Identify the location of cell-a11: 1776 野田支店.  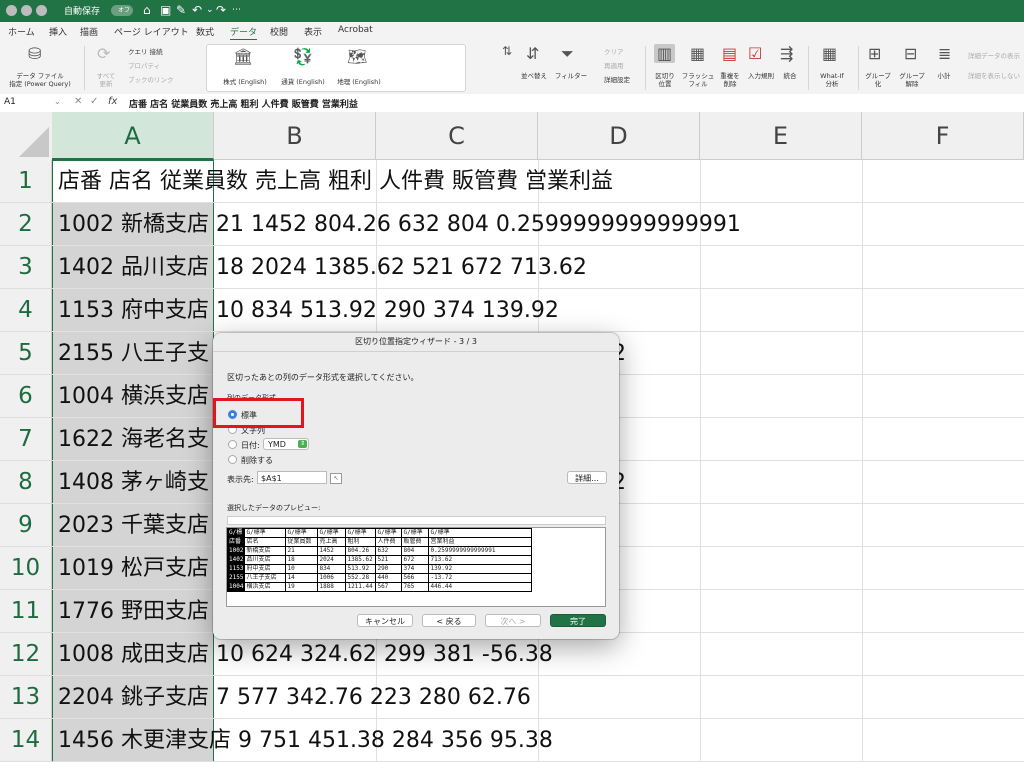
(133, 611).